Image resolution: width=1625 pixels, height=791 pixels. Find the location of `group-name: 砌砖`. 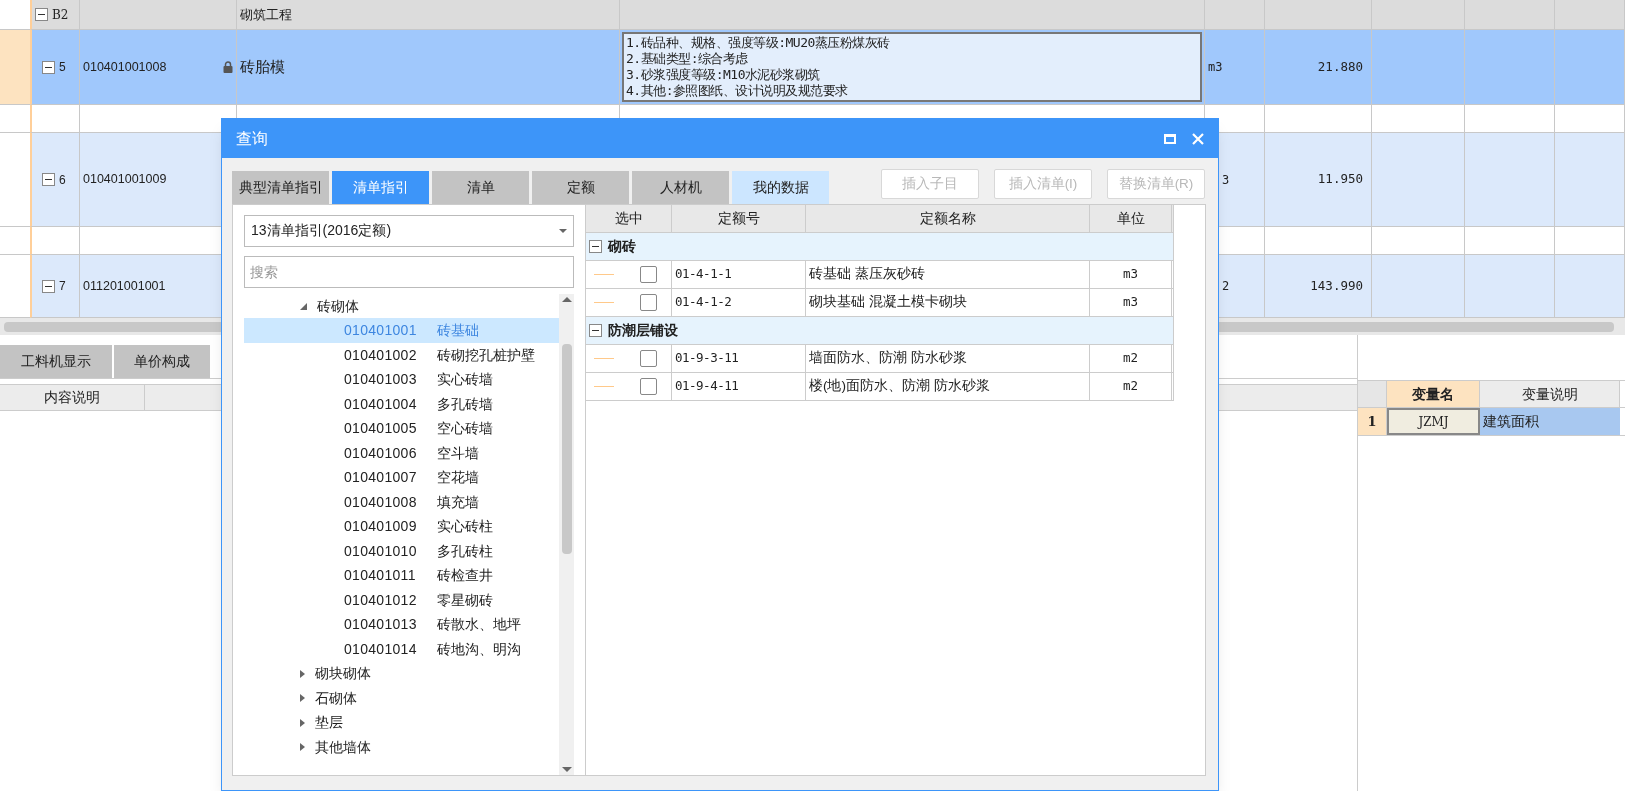

group-name: 砌砖 is located at coordinates (622, 246).